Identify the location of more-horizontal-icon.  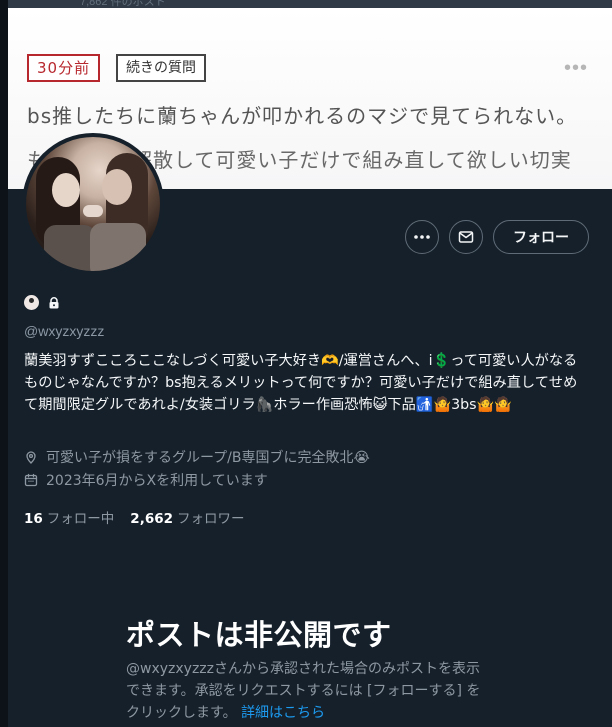
(422, 237).